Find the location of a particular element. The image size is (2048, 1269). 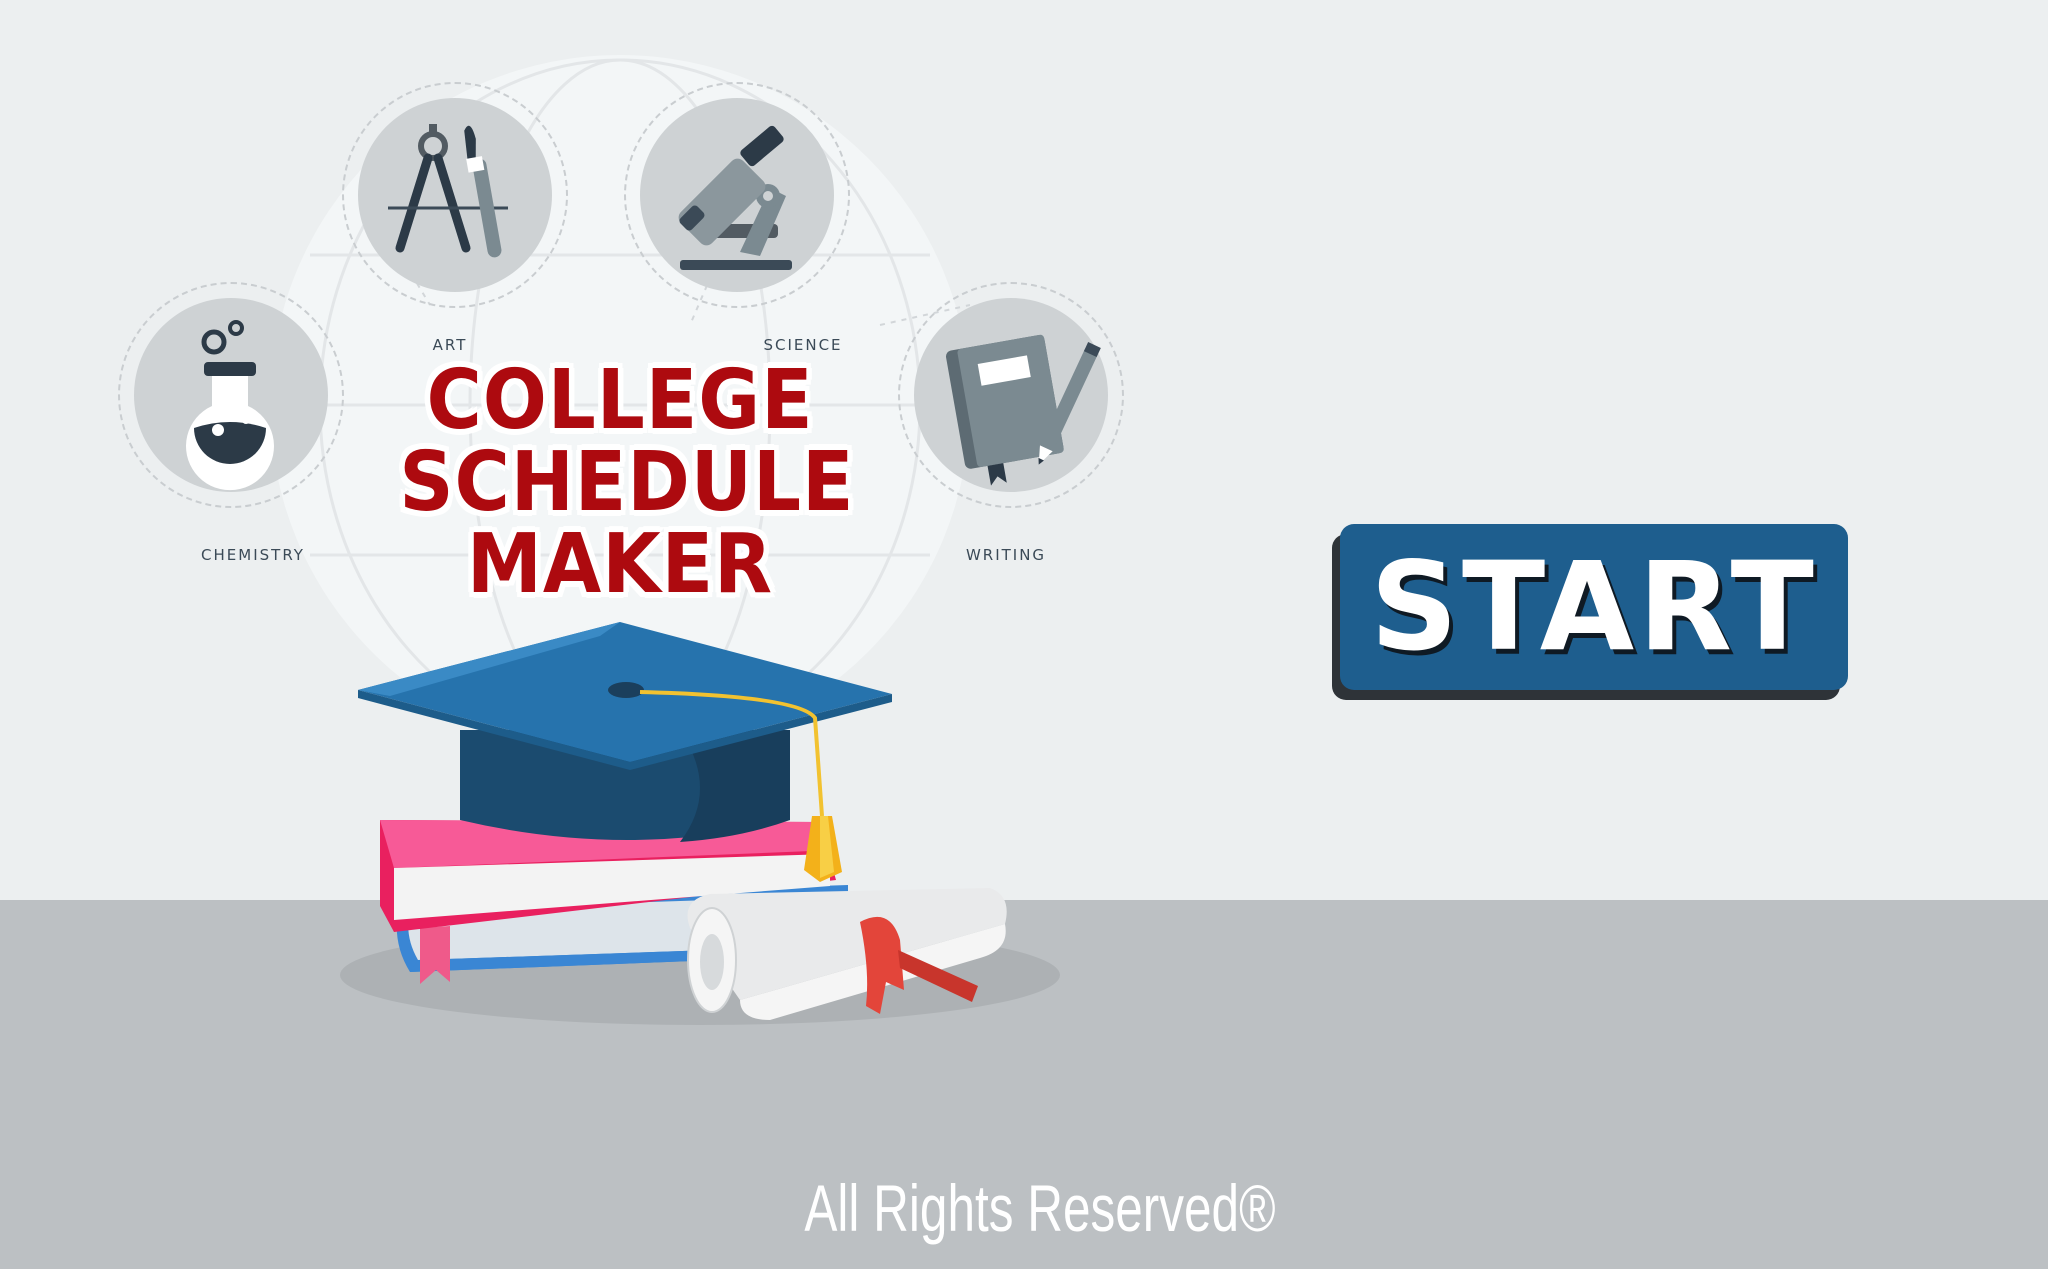

subject-chemistry is located at coordinates (231, 395).